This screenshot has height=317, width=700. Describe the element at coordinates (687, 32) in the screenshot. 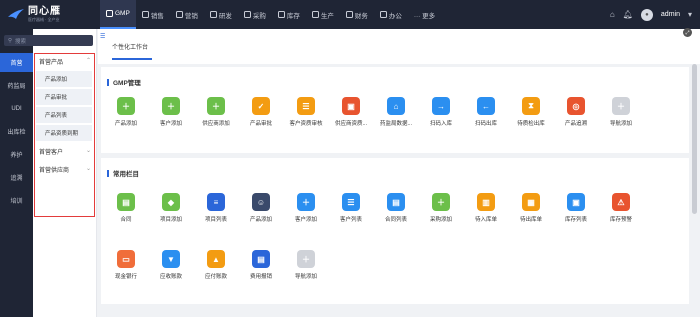

I see `fullscreen-icon: ⤢` at that location.